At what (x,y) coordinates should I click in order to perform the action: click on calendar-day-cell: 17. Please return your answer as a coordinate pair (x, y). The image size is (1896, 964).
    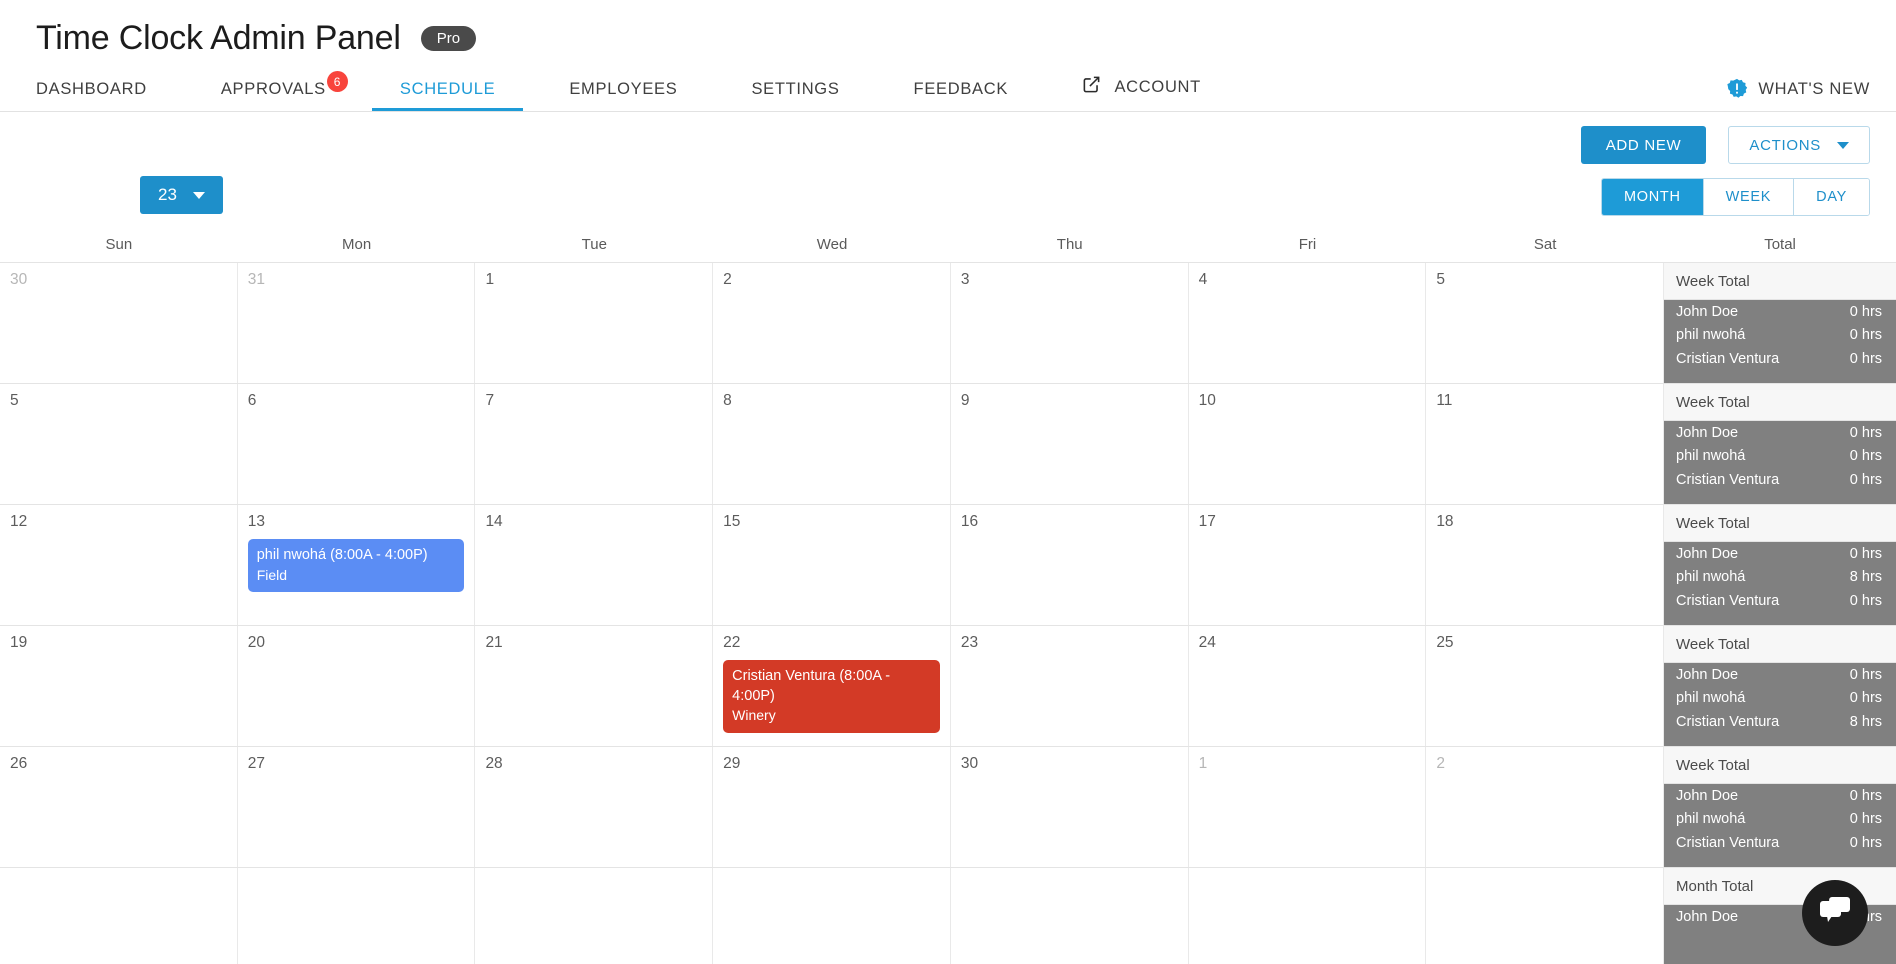
    Looking at the image, I should click on (1308, 565).